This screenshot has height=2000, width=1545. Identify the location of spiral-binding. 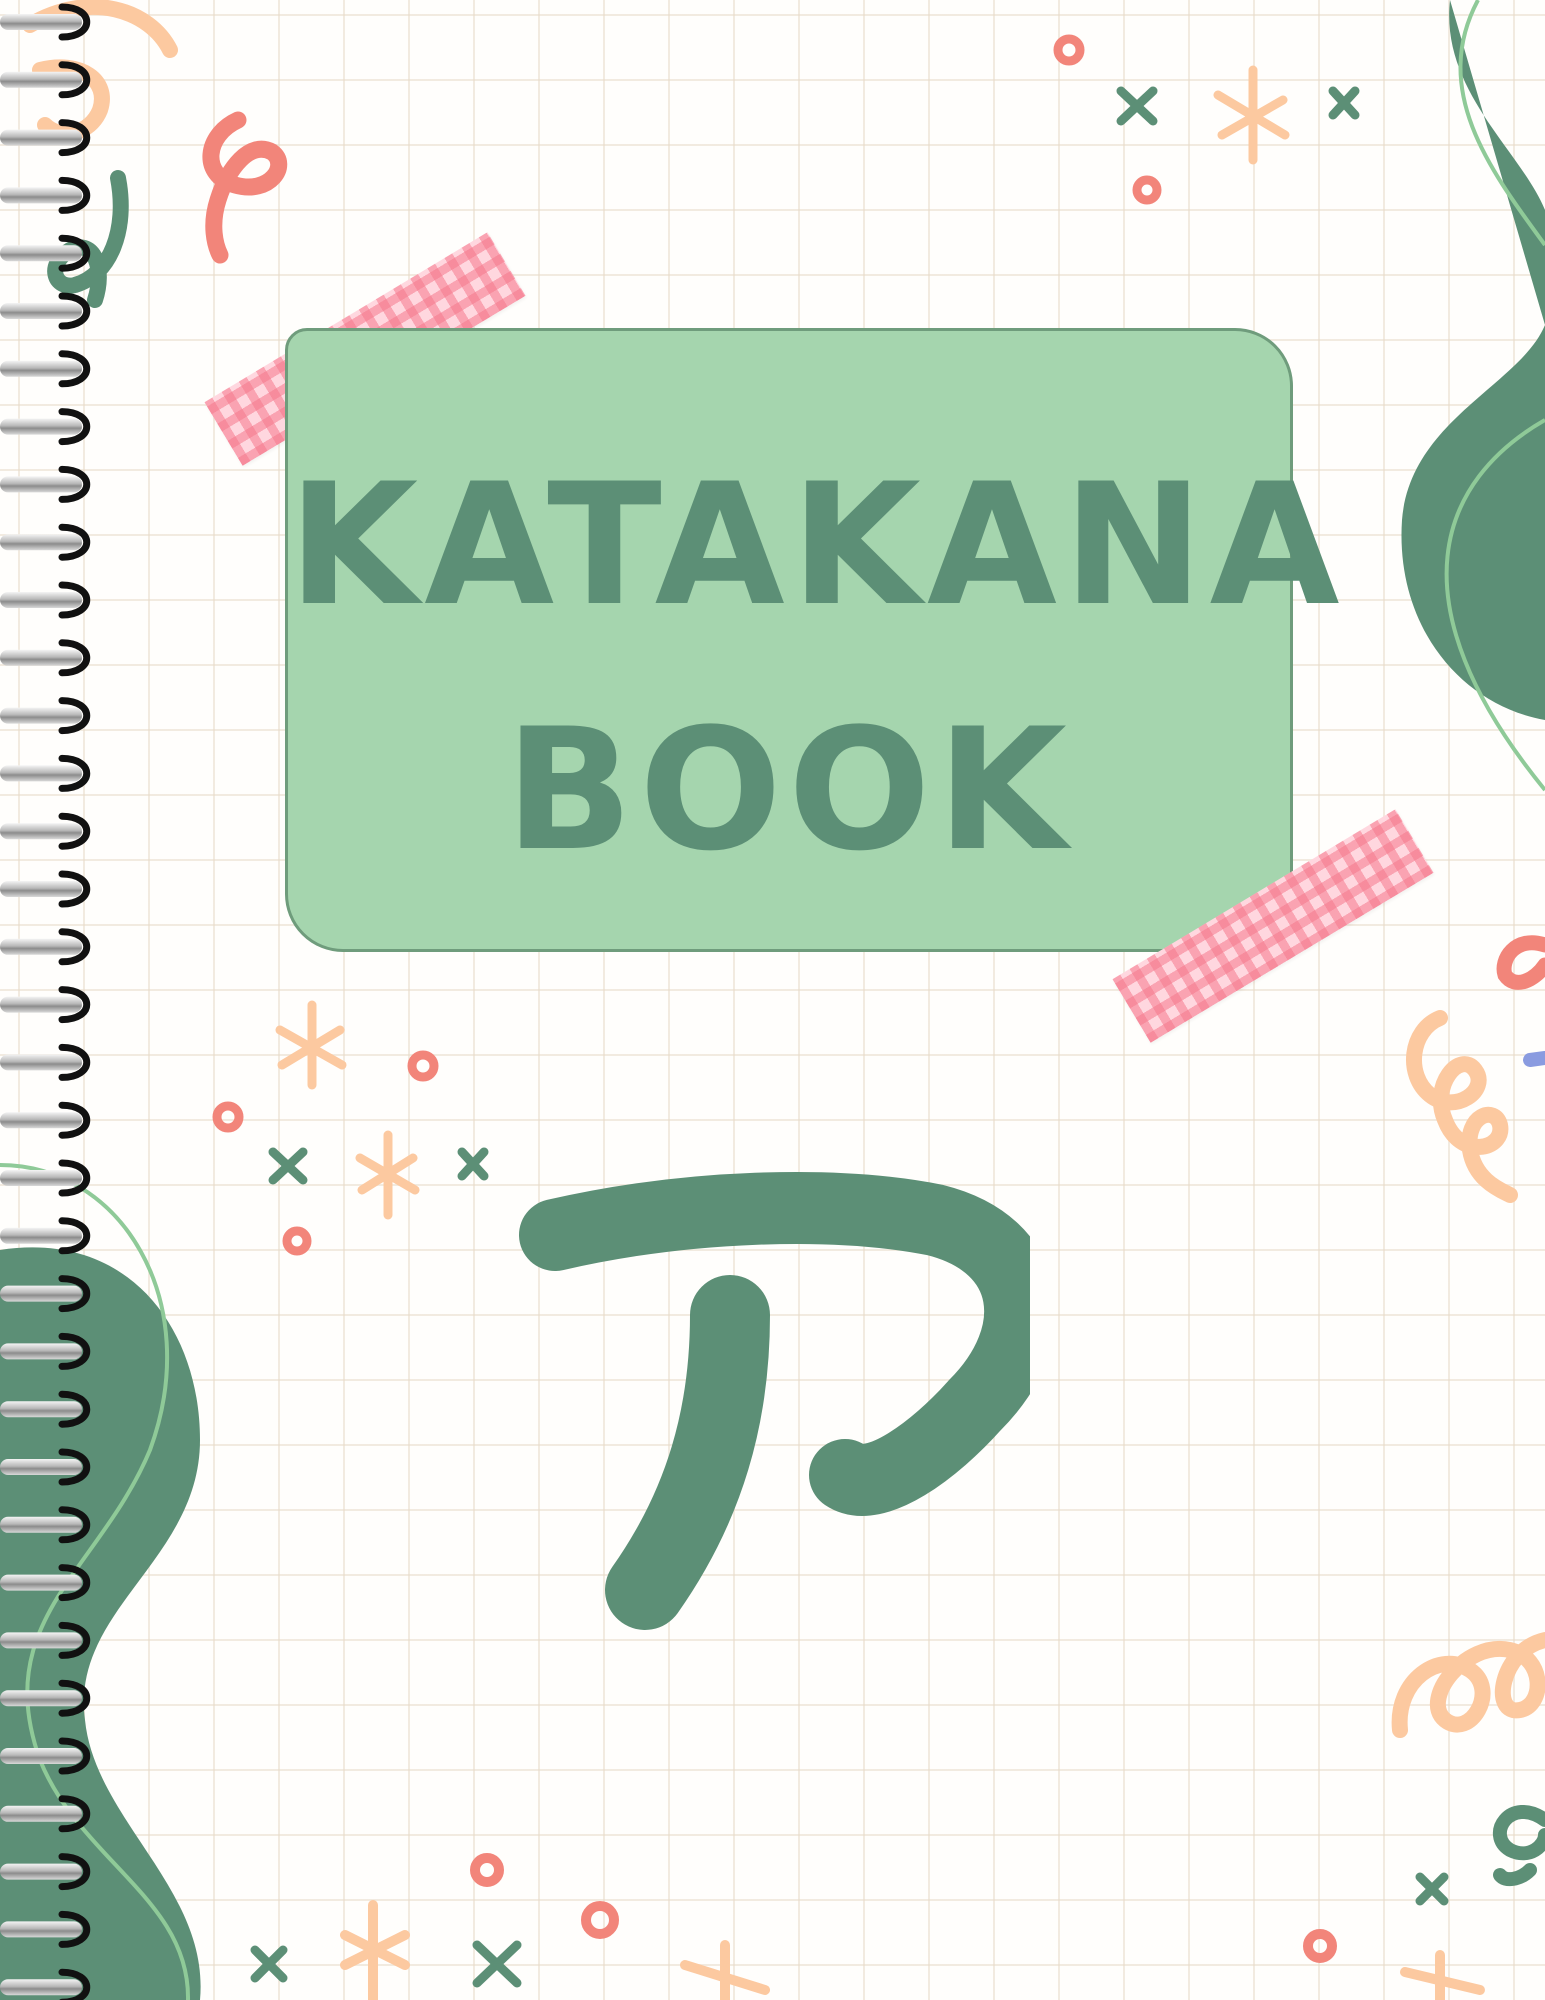
(45, 1001).